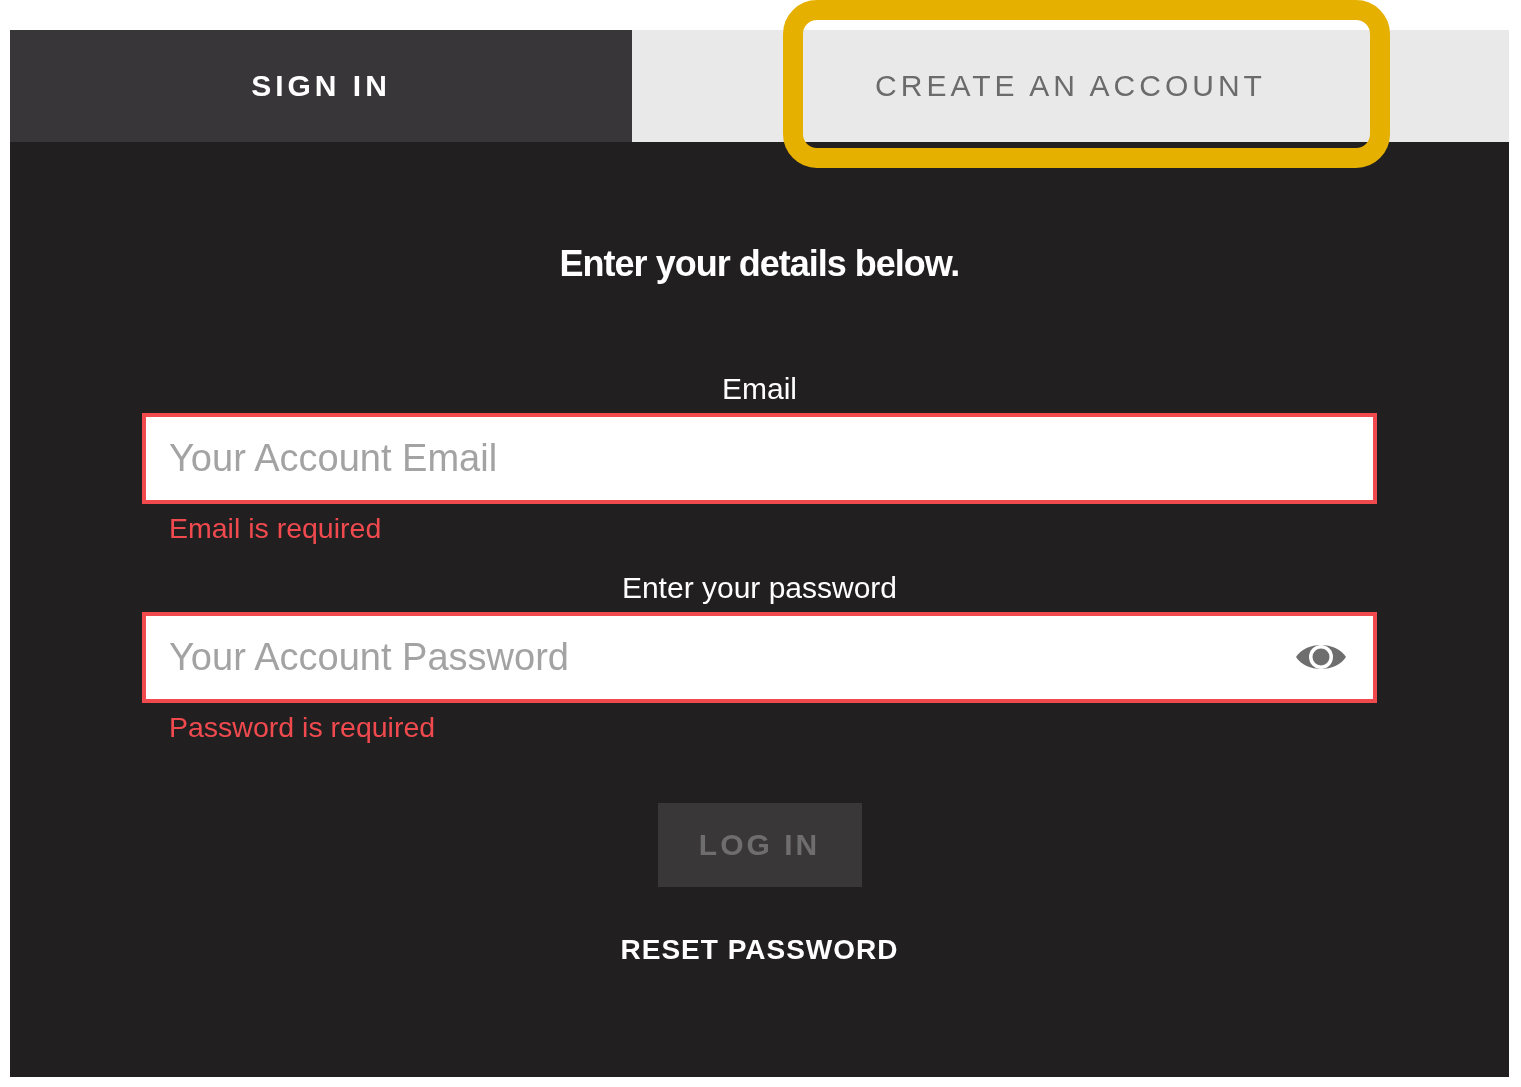  Describe the element at coordinates (759, 264) in the screenshot. I see `form-heading: Enter your details below.` at that location.